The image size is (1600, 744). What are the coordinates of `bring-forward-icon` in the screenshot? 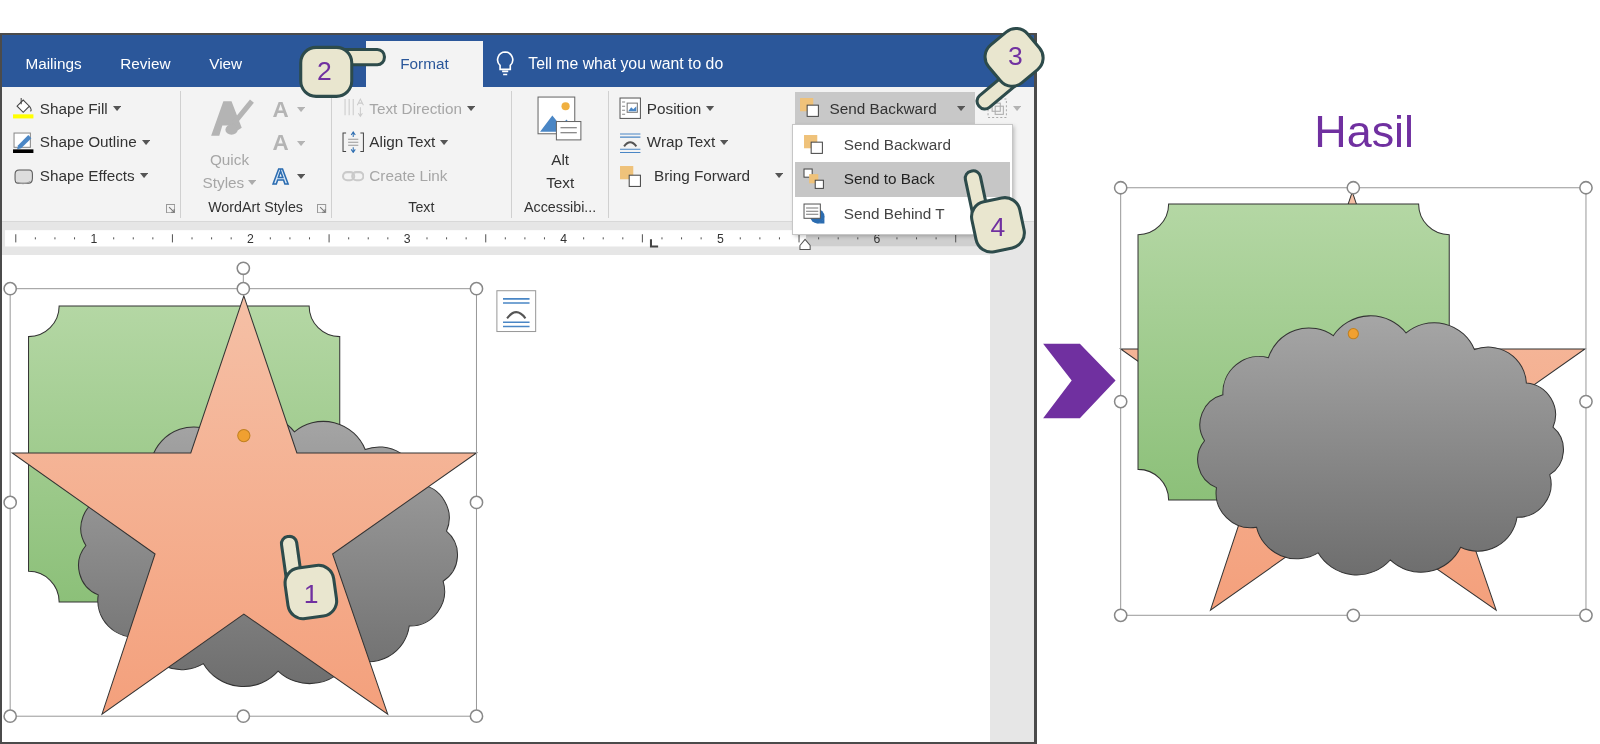 It's located at (630, 176).